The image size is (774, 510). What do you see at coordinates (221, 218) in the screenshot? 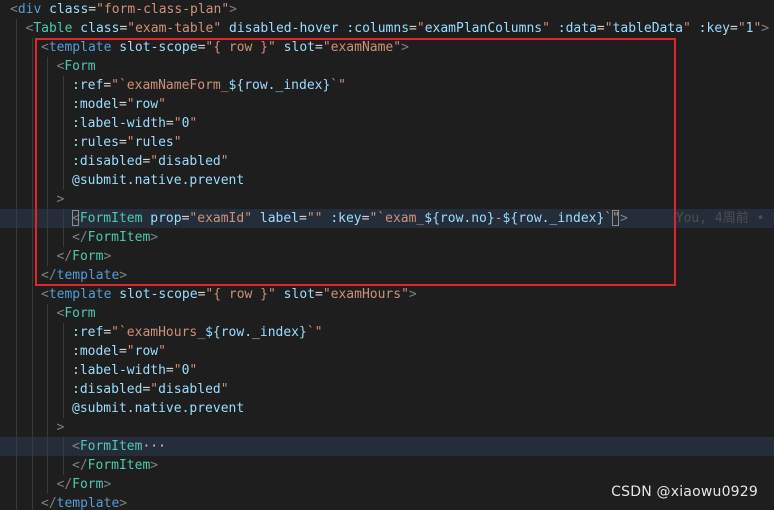
I see `code-token: "examId"` at bounding box center [221, 218].